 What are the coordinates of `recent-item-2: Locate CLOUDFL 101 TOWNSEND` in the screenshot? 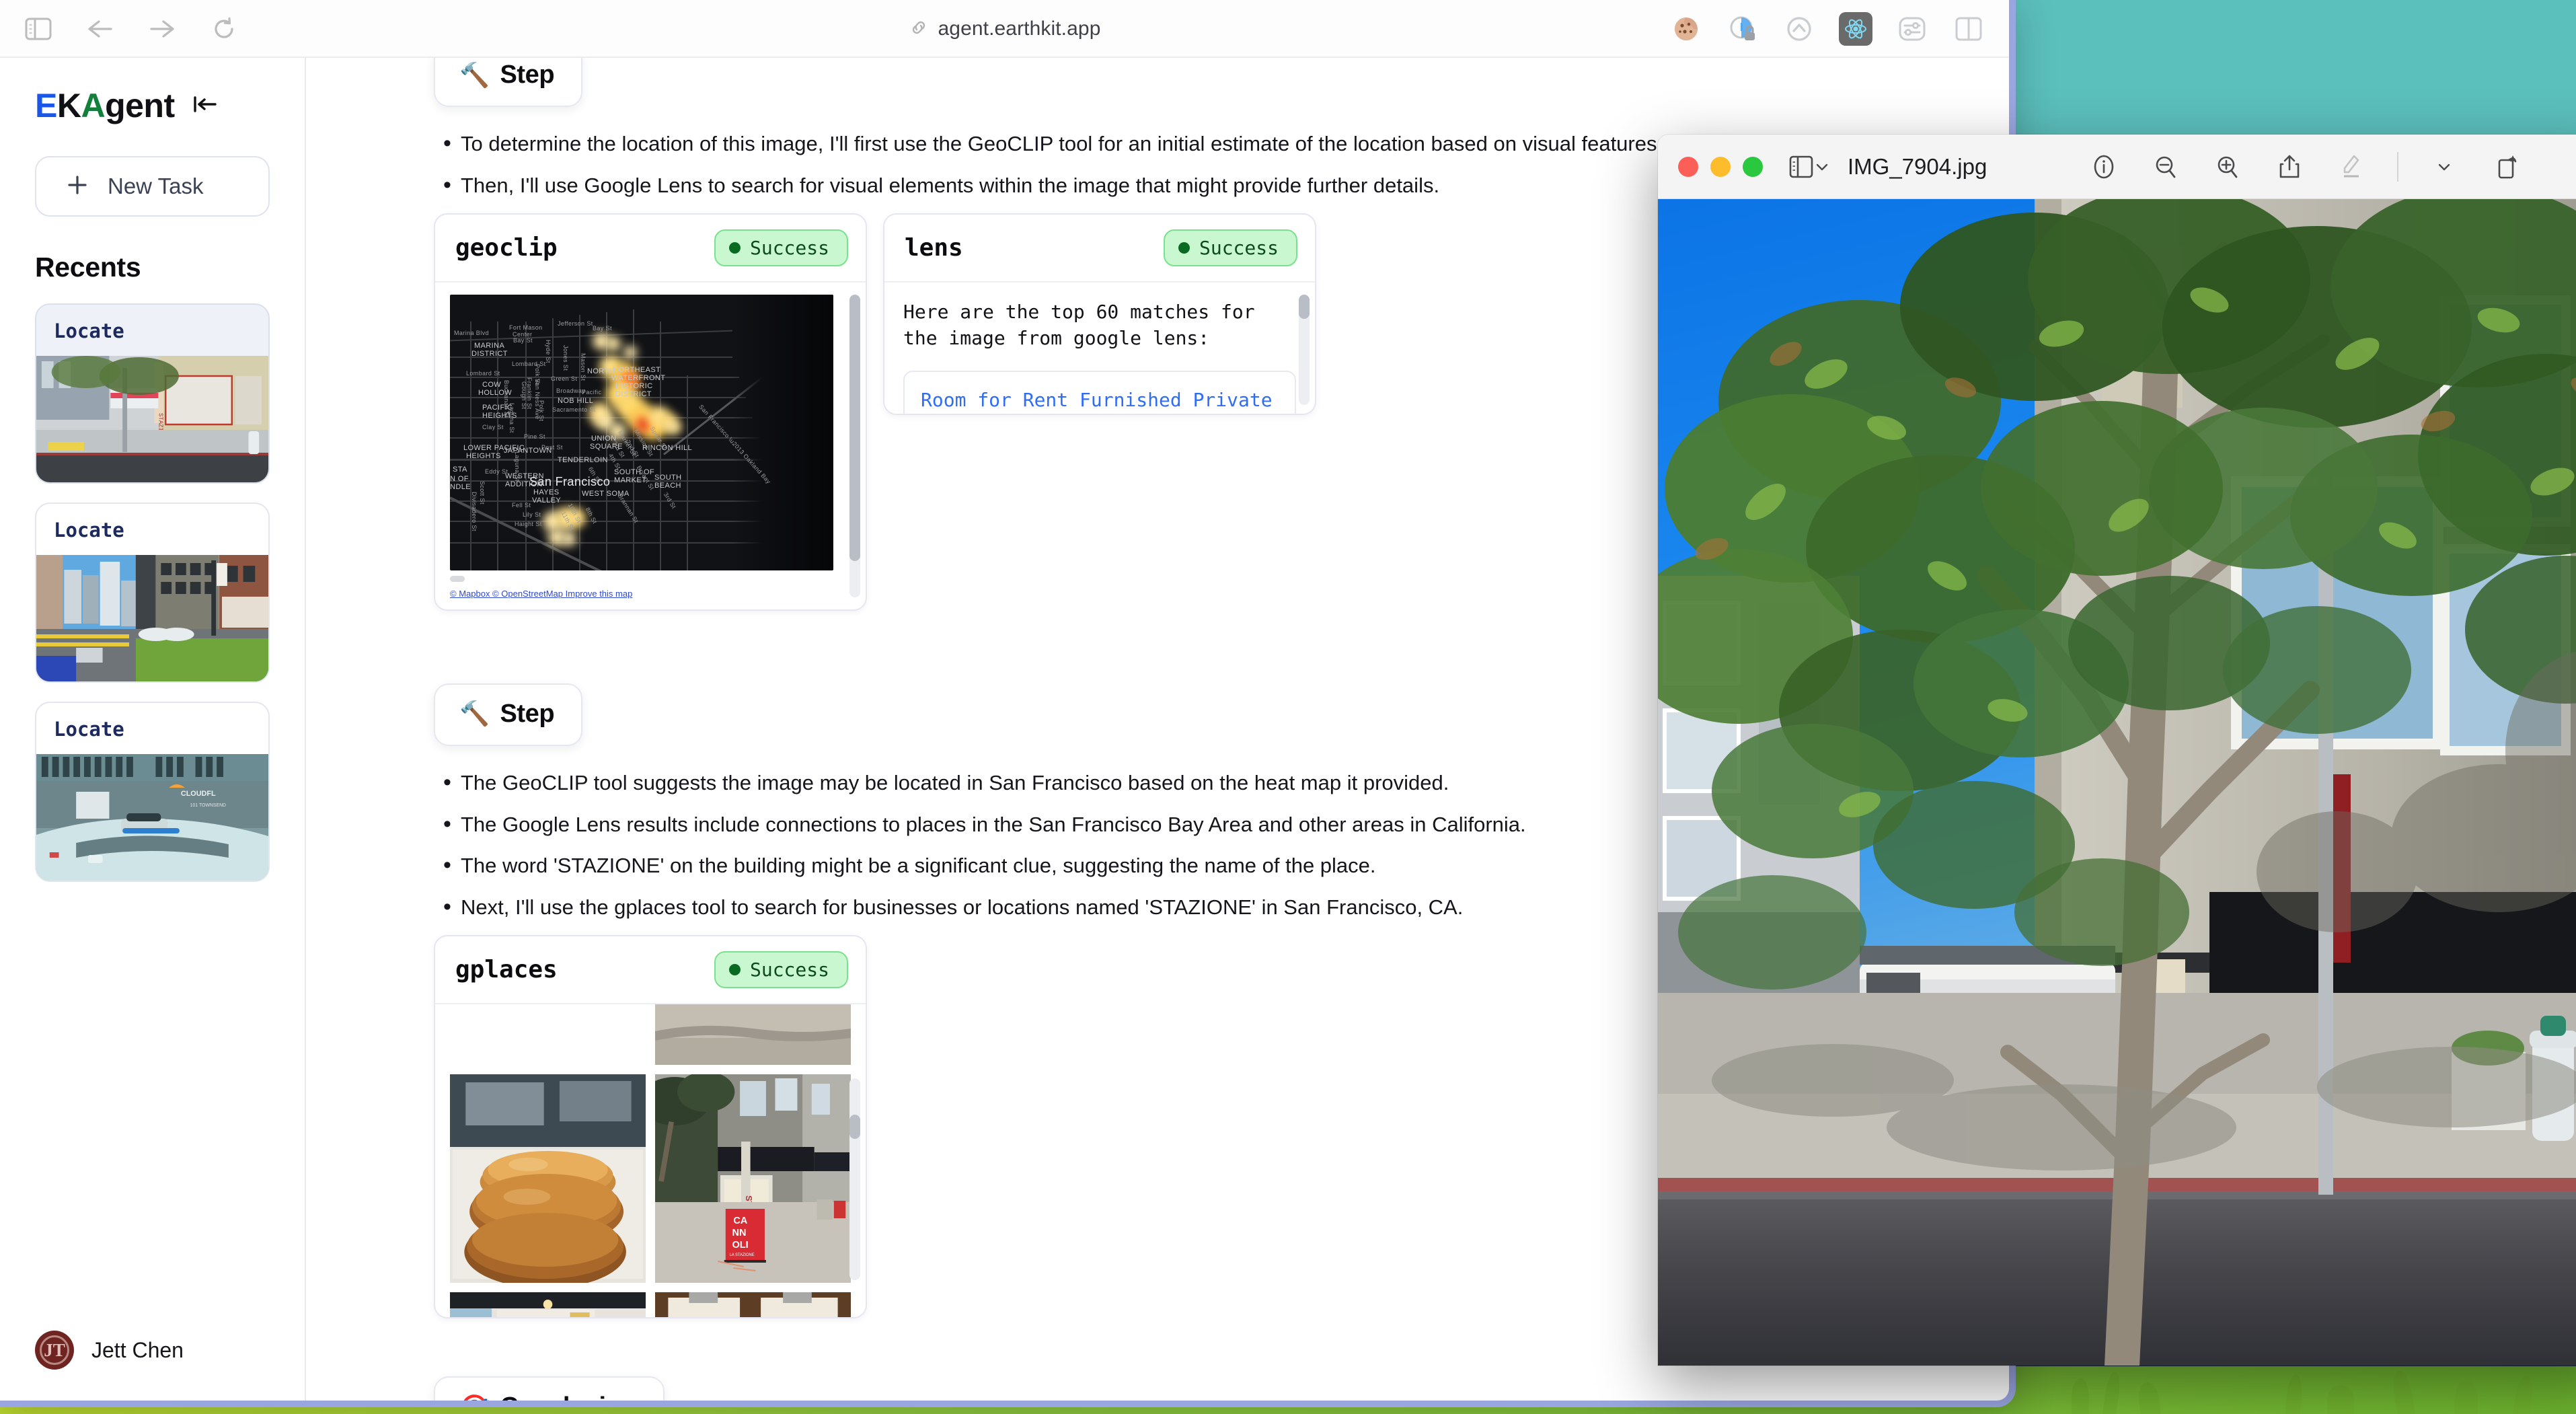 It's located at (152, 792).